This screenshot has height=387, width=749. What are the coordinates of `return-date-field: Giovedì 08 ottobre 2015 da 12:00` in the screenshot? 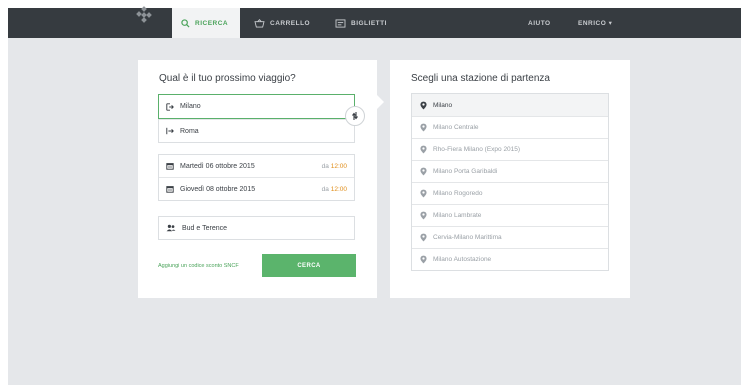 It's located at (256, 188).